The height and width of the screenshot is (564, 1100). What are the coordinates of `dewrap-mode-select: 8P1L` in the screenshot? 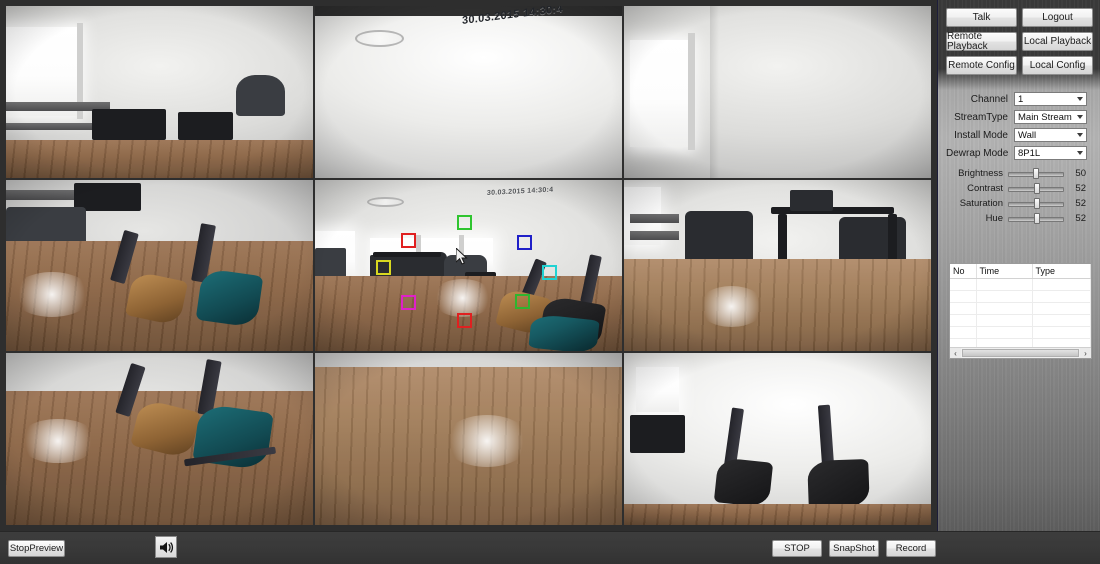 It's located at (1050, 153).